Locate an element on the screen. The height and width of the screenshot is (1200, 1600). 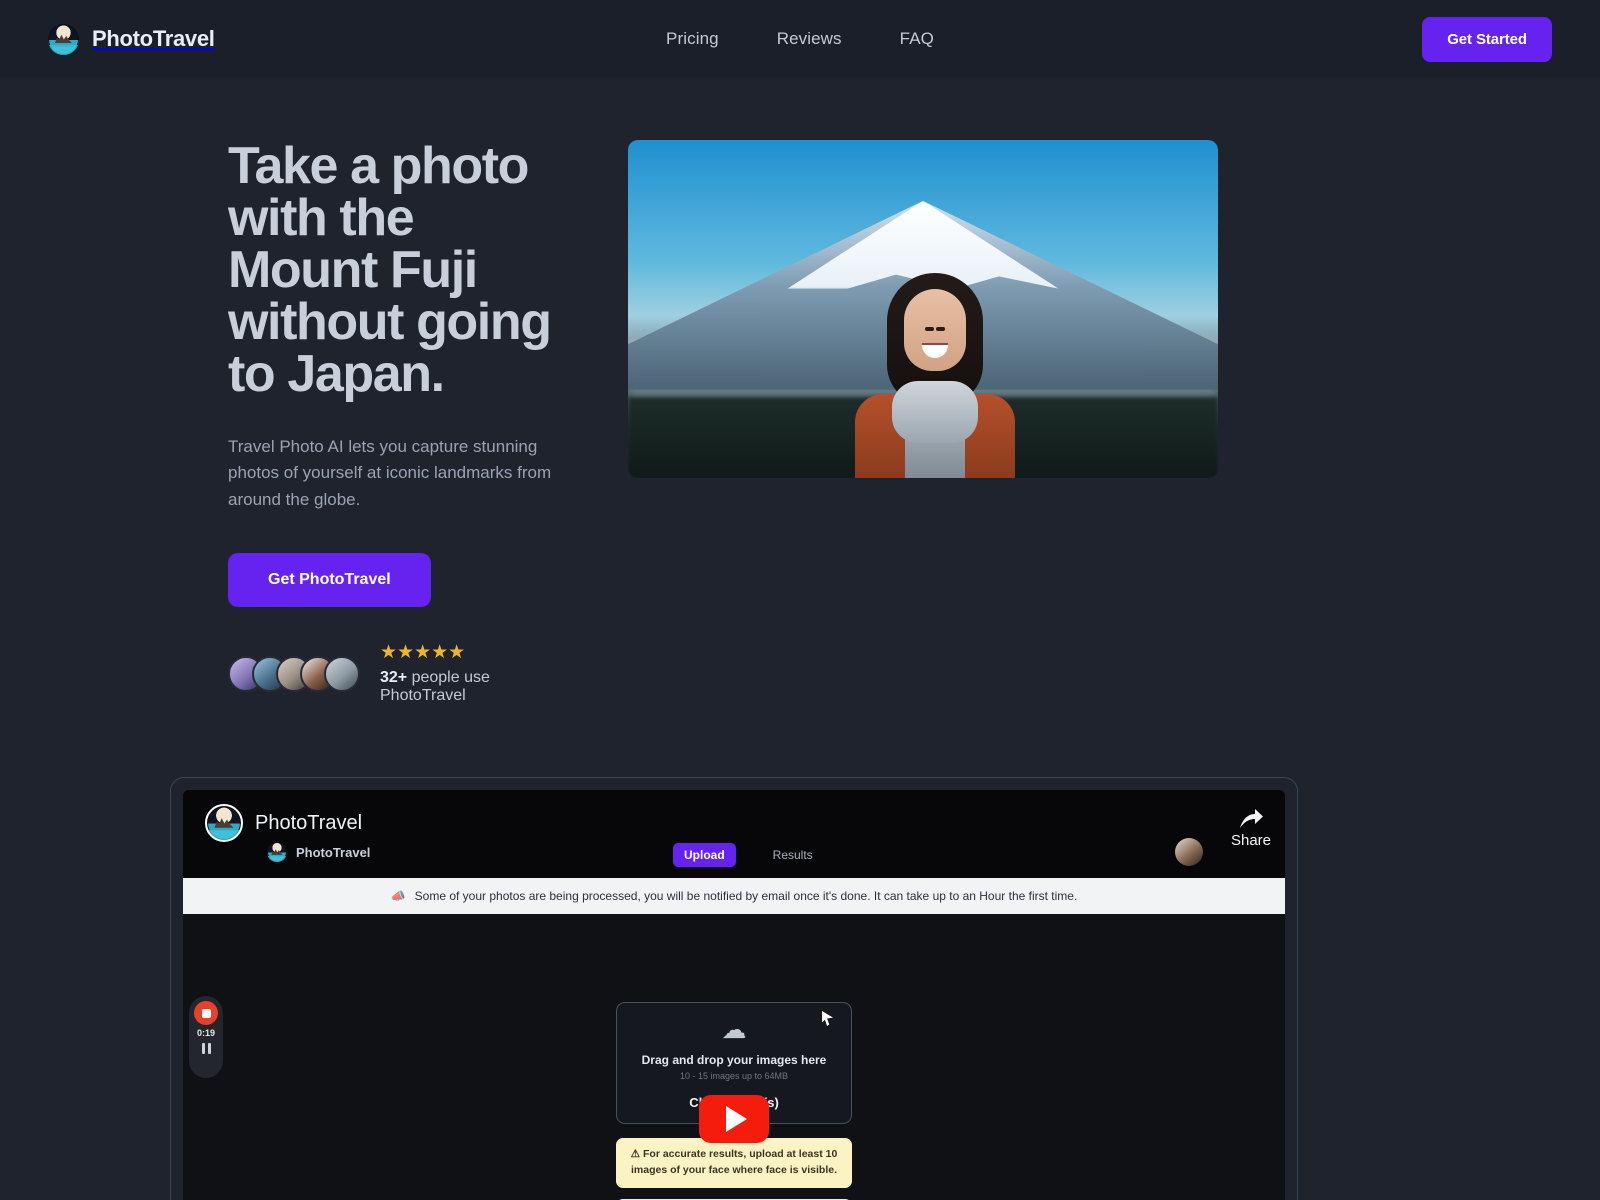
social-proof: ★★★★★ 32+ people use PhotoTravel is located at coordinates (398, 674).